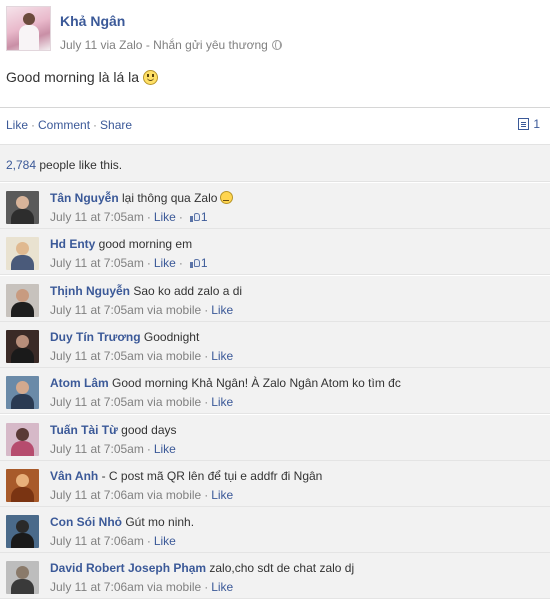  Describe the element at coordinates (84, 430) in the screenshot. I see `commenter-name: Tuấn Tài Từ` at that location.